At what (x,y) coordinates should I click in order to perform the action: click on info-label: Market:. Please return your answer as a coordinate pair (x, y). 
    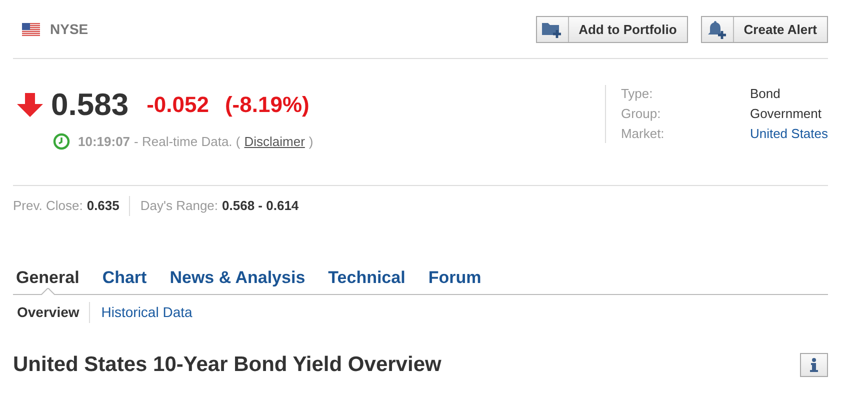
    Looking at the image, I should click on (643, 133).